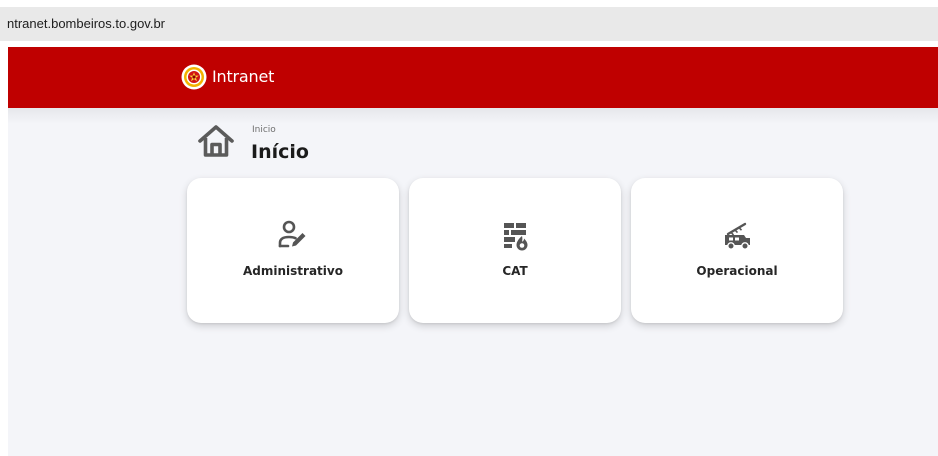 The height and width of the screenshot is (456, 938). I want to click on page-title: Início, so click(280, 152).